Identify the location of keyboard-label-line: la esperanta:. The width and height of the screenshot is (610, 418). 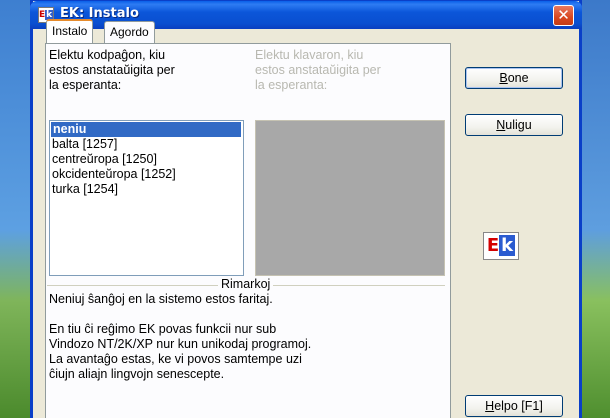
(291, 85).